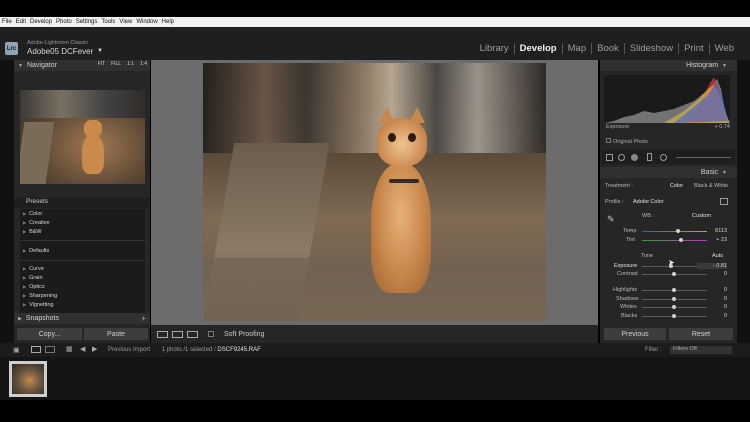 Image resolution: width=750 pixels, height=422 pixels. What do you see at coordinates (82, 240) in the screenshot?
I see `divider` at bounding box center [82, 240].